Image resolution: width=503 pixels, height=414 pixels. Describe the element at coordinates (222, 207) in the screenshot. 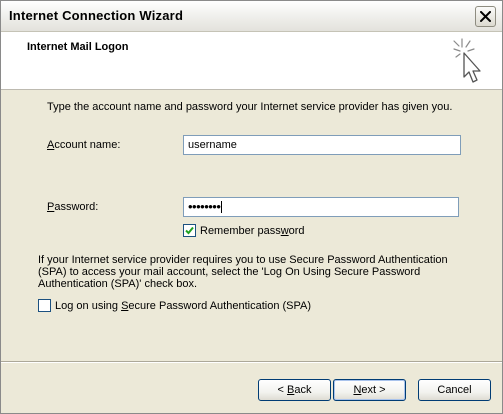

I see `text-caret` at that location.